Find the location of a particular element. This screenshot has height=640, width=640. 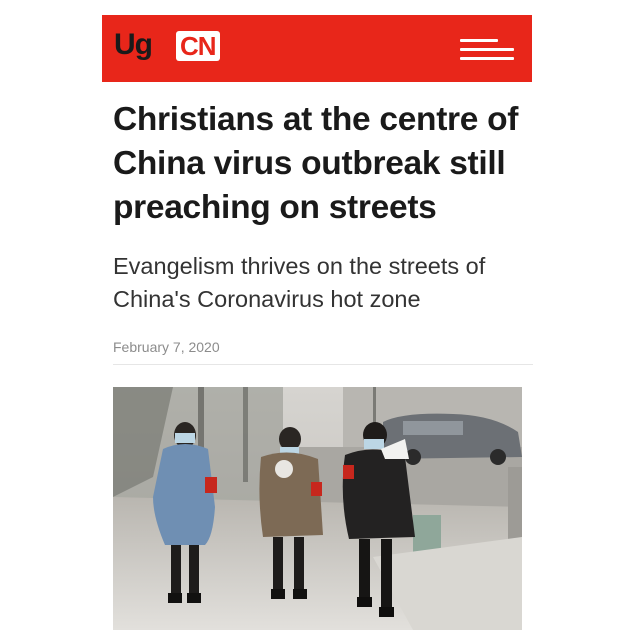

divider is located at coordinates (323, 364).